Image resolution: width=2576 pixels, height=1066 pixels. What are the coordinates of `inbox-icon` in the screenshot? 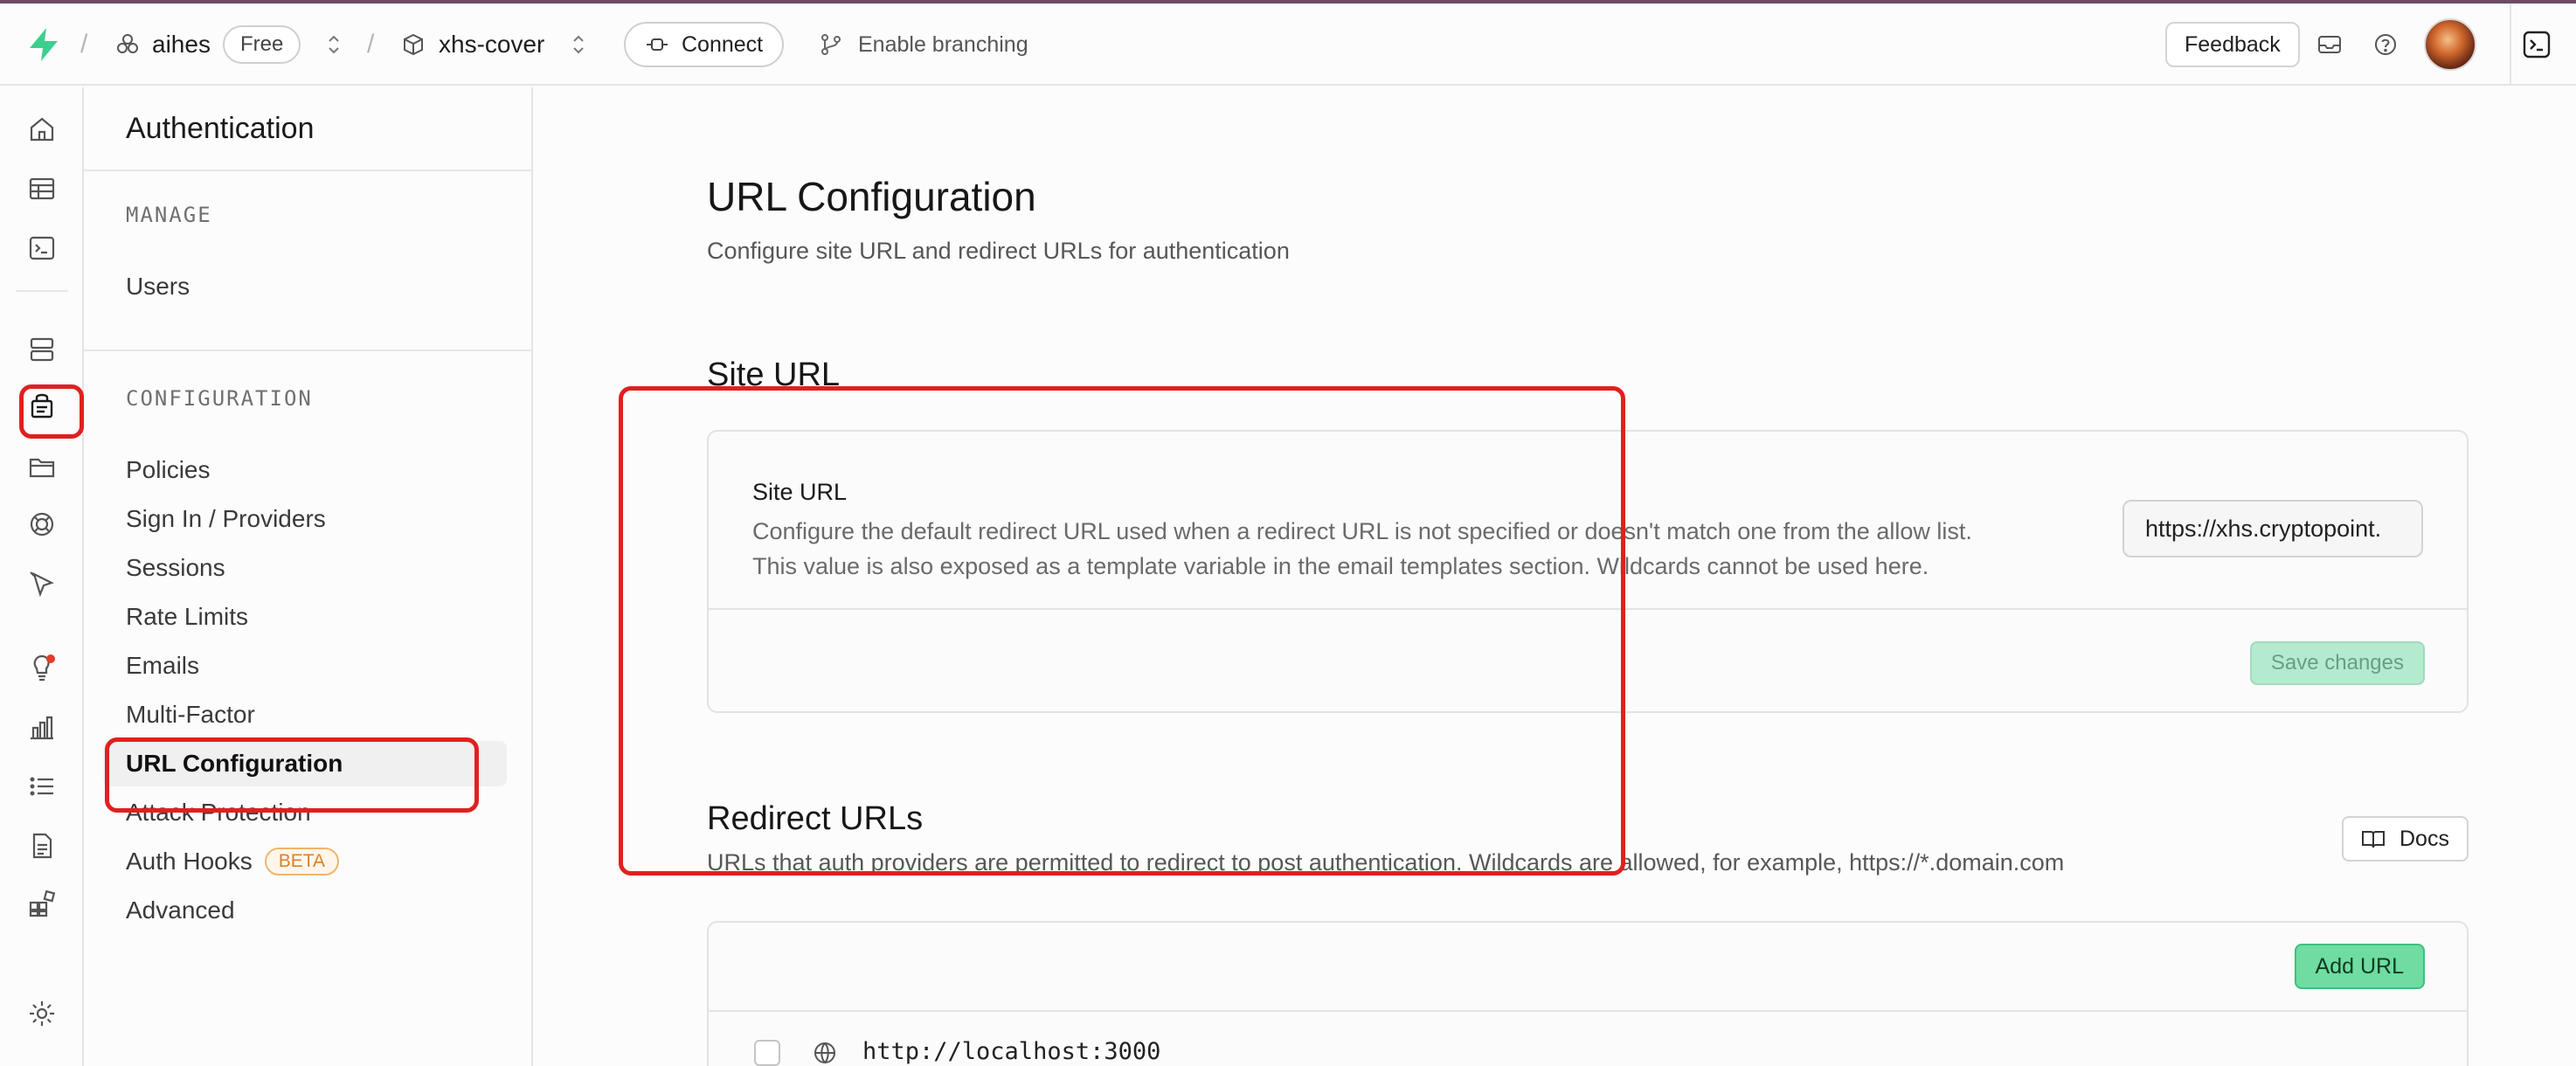 It's located at (2329, 44).